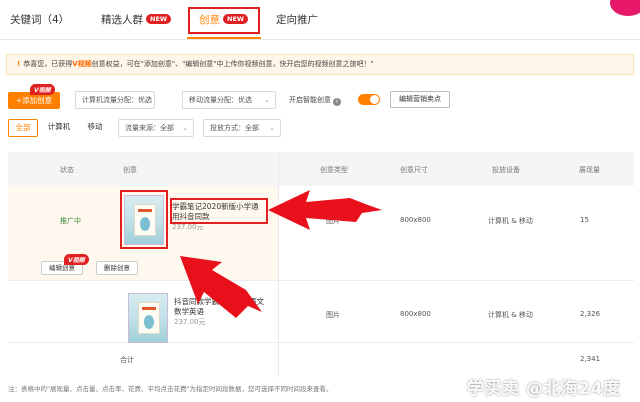 This screenshot has width=640, height=402. Describe the element at coordinates (221, 287) in the screenshot. I see `arrow-up-left-icon` at that location.